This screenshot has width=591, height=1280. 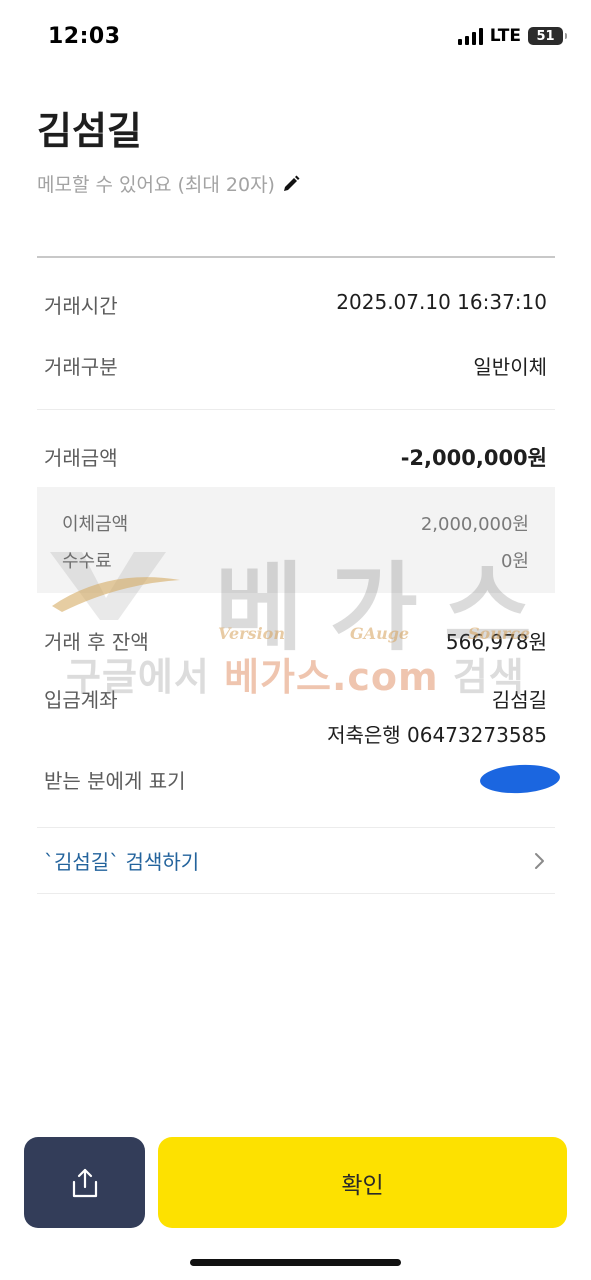 What do you see at coordinates (296, 540) in the screenshot?
I see `amount-detail-box` at bounding box center [296, 540].